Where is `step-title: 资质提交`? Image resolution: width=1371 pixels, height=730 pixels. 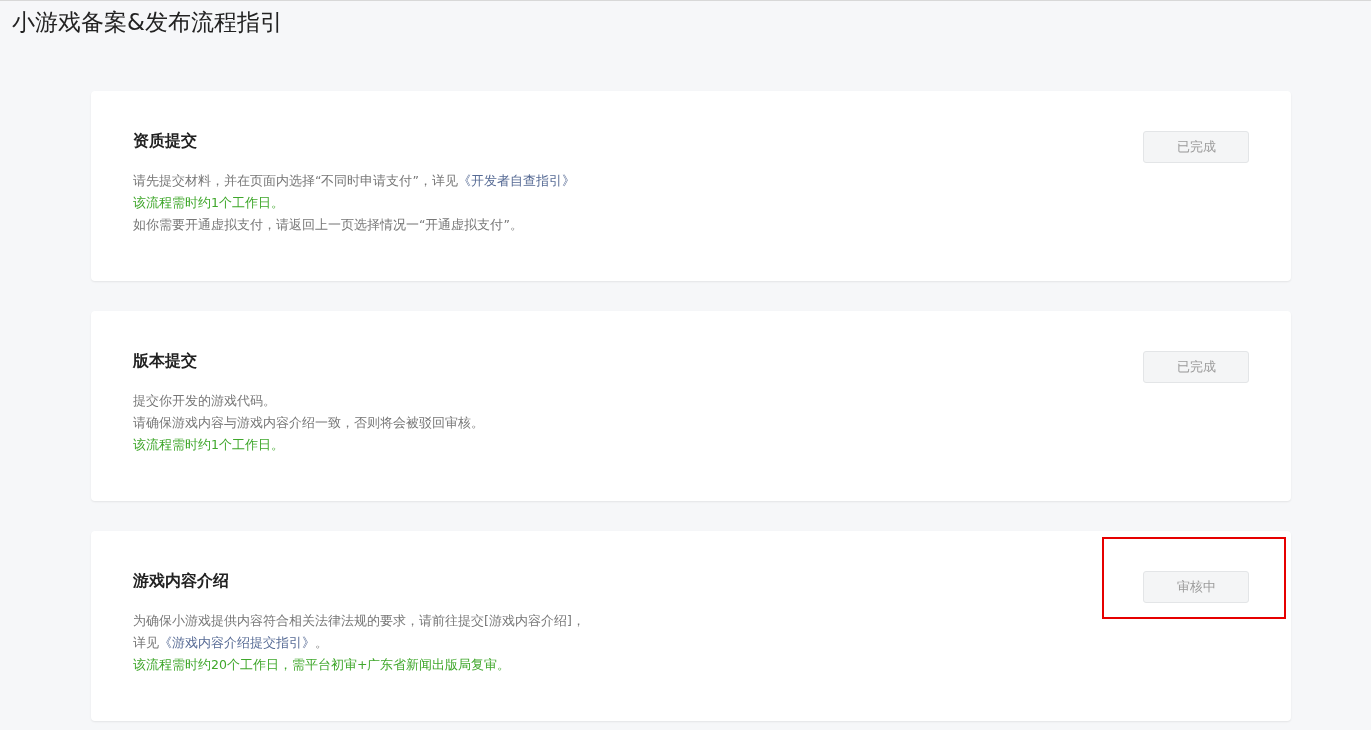
step-title: 资质提交 is located at coordinates (165, 141).